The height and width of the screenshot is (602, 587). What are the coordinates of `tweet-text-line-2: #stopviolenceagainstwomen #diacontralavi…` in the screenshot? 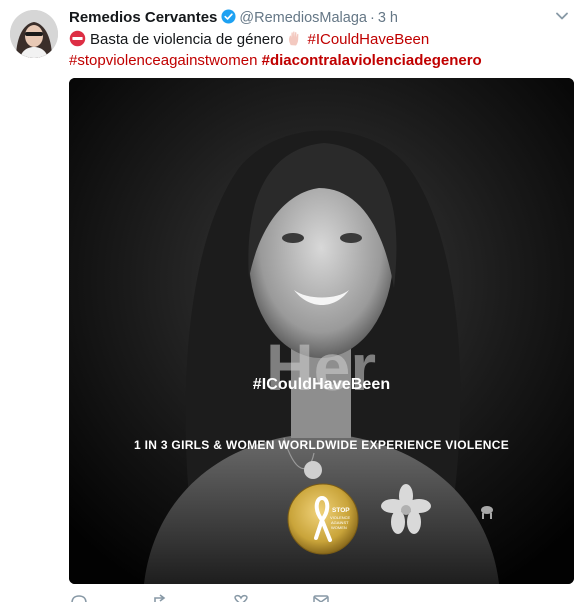 It's located at (324, 60).